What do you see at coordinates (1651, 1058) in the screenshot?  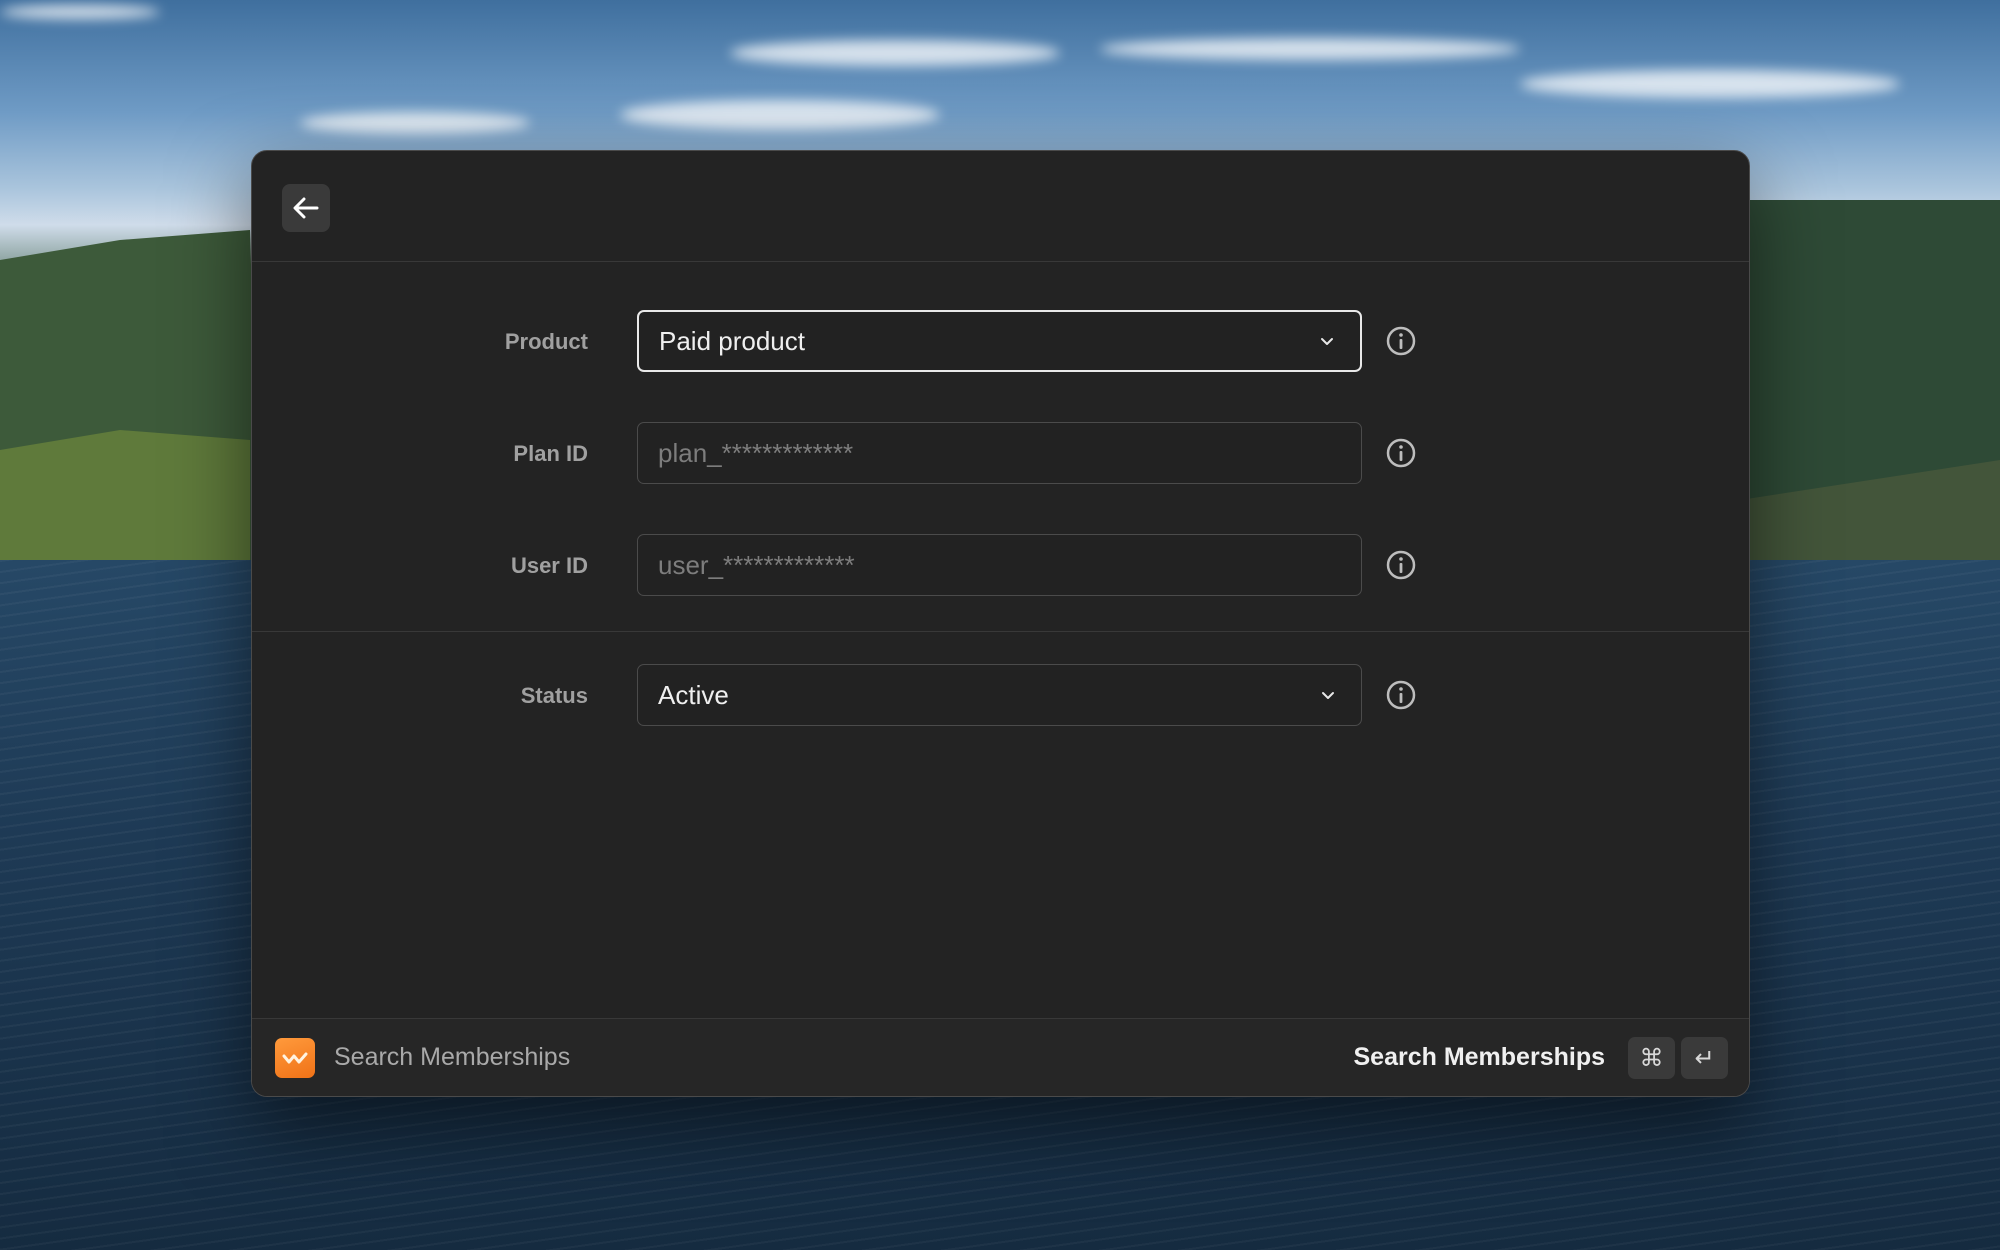 I see `command-key-icon: ⌘` at bounding box center [1651, 1058].